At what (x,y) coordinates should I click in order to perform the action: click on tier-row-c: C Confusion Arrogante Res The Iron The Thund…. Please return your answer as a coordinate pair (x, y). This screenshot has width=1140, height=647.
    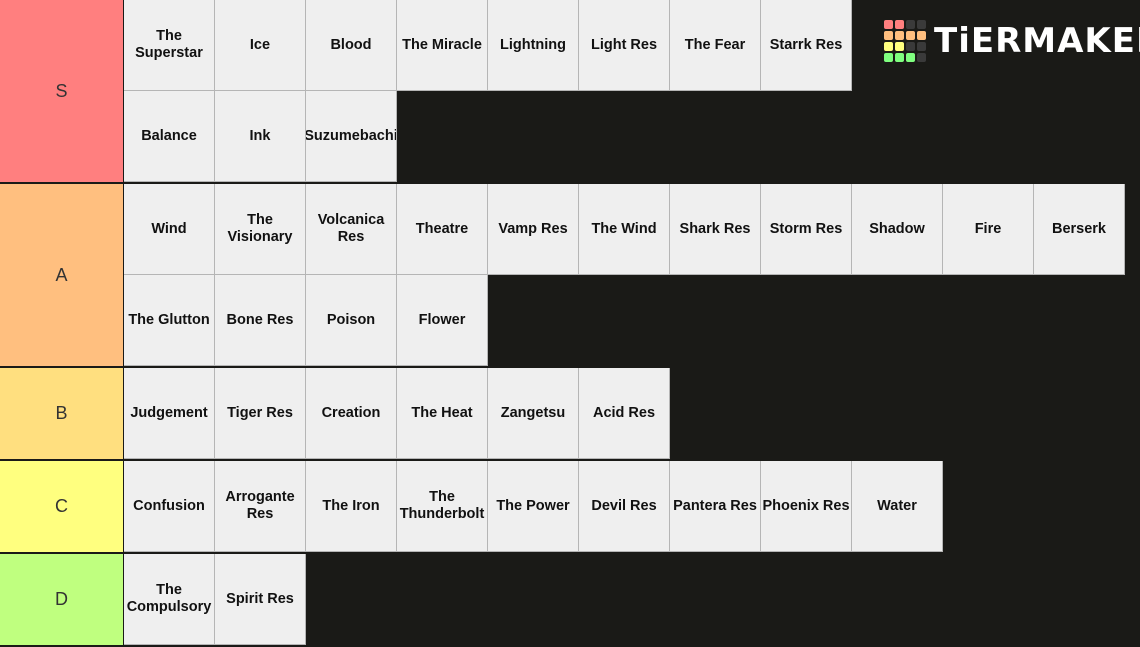
    Looking at the image, I should click on (570, 507).